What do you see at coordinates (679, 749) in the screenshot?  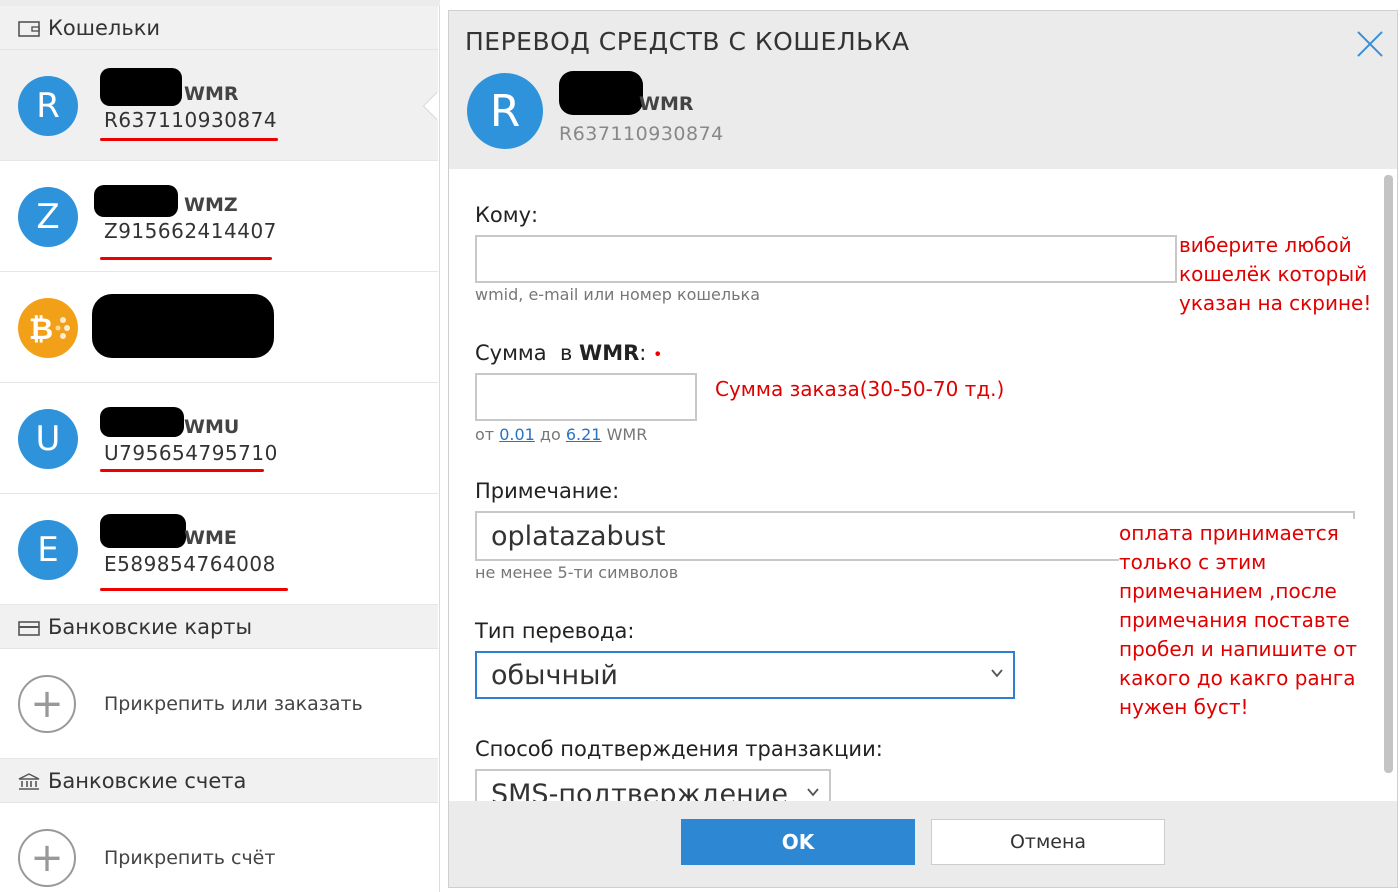 I see `confirm-method-label: Способ подтверждения транзакции:` at bounding box center [679, 749].